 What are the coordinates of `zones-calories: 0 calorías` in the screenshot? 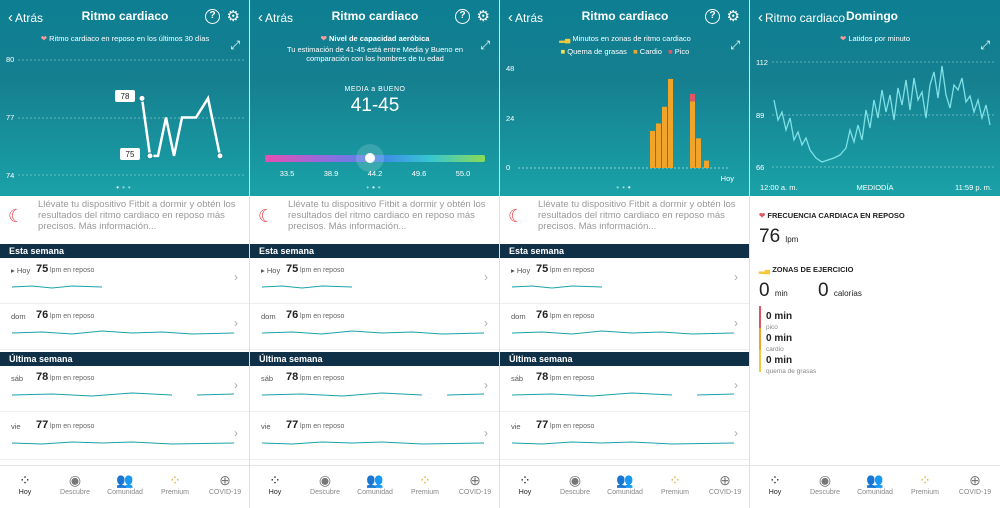 It's located at (840, 290).